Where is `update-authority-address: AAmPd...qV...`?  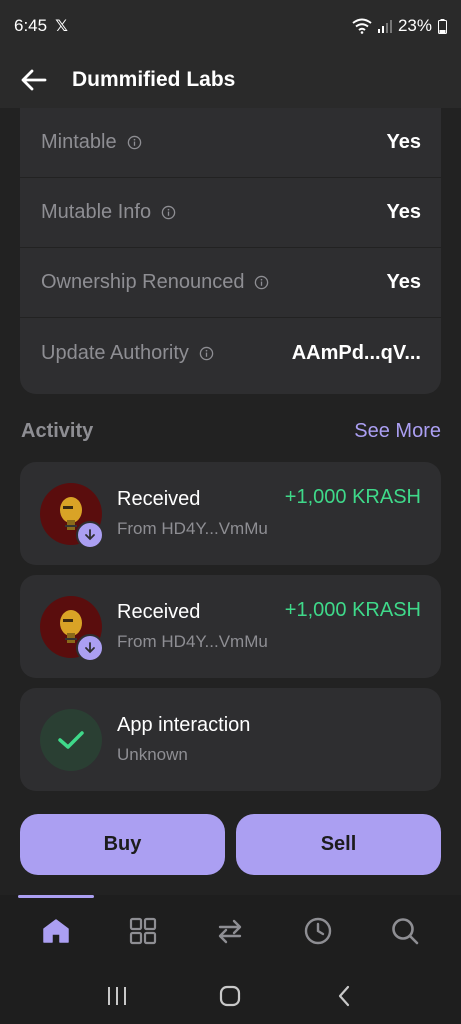
update-authority-address: AAmPd...qV... is located at coordinates (356, 353).